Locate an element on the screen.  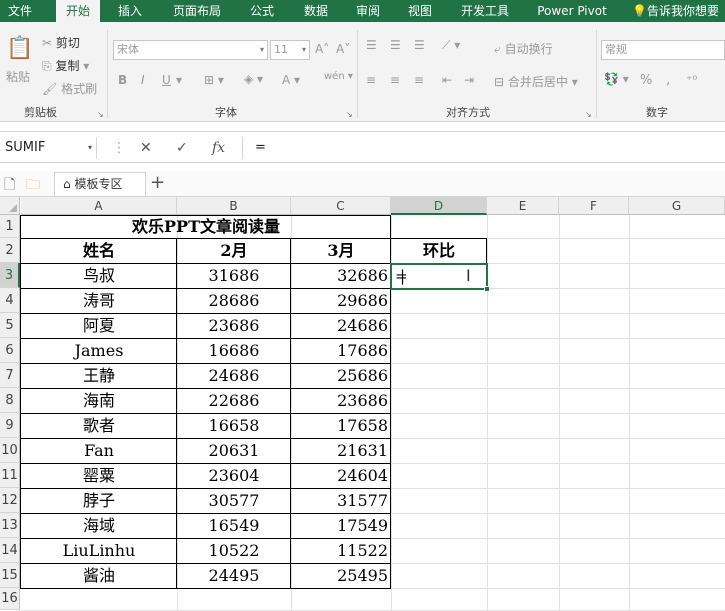
column-header-G: G is located at coordinates (677, 206).